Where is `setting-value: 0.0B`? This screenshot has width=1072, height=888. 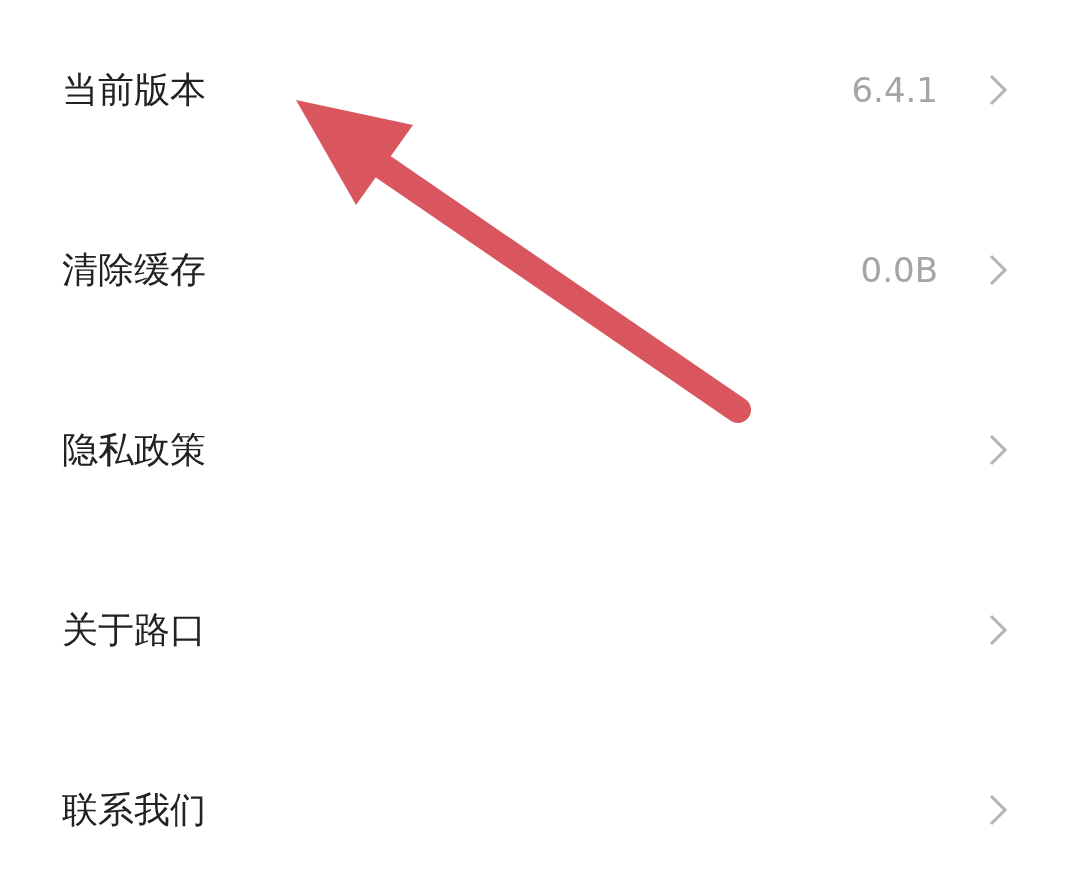
setting-value: 0.0B is located at coordinates (899, 270).